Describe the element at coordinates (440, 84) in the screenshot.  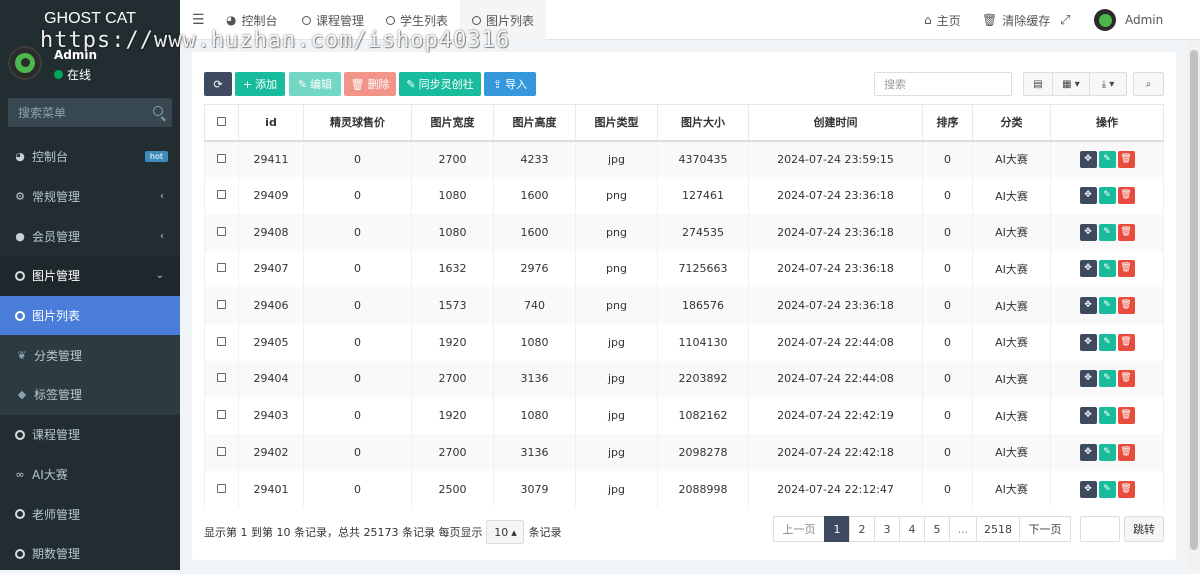
I see `sync-button: ✎ 同步灵创社` at that location.